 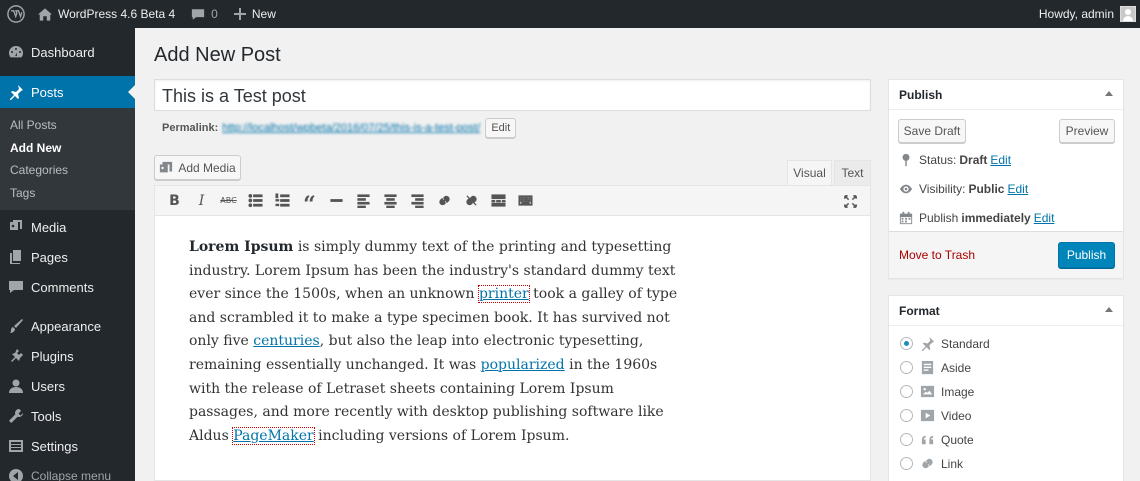 What do you see at coordinates (117, 14) in the screenshot?
I see `site-name: WordPress 4.6 Beta 4` at bounding box center [117, 14].